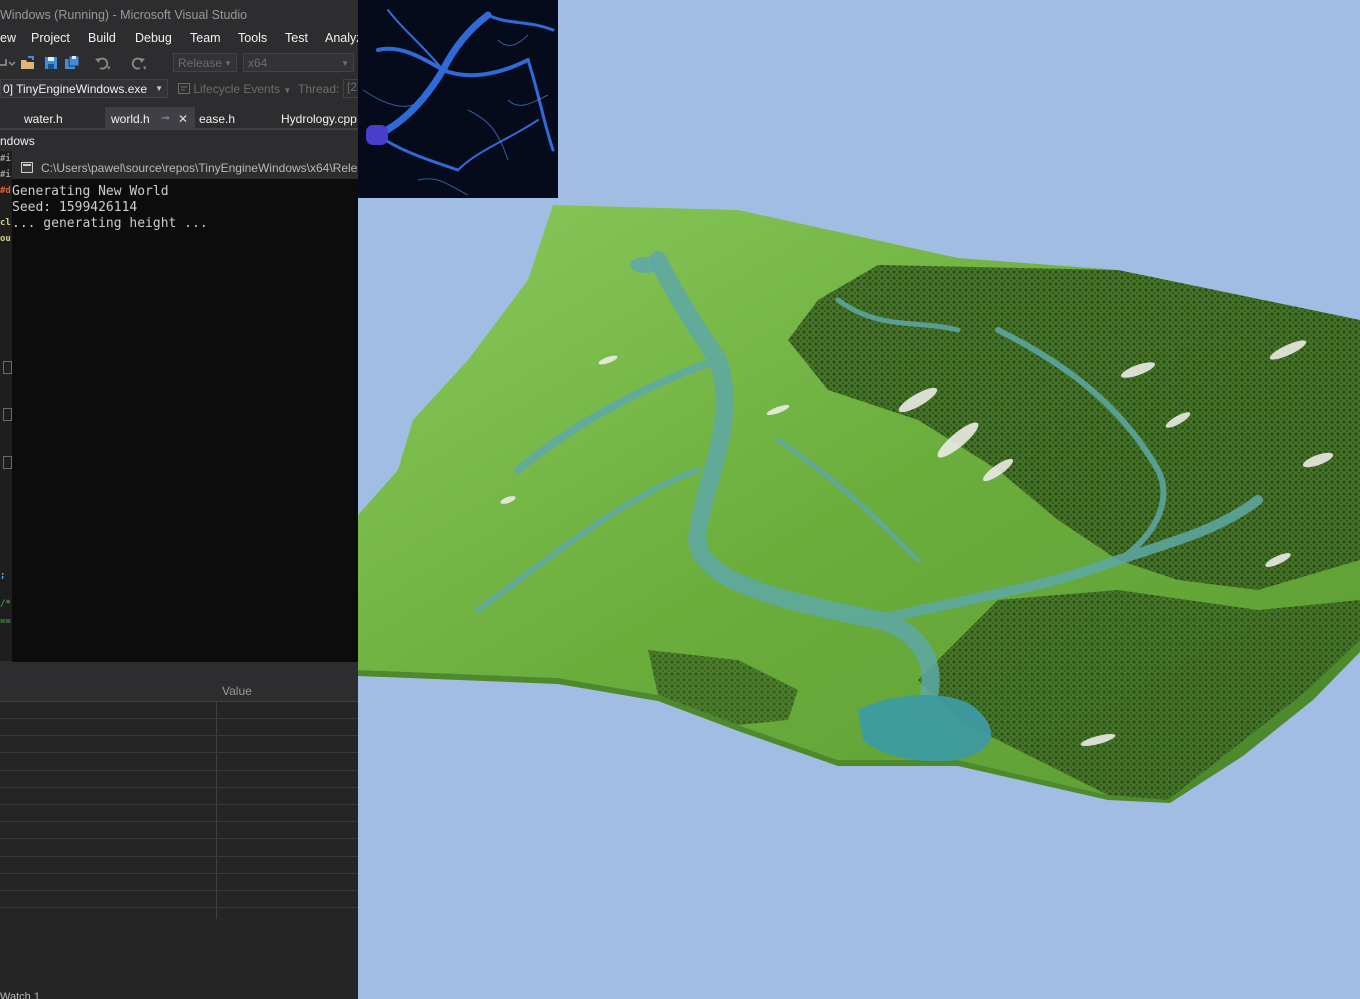  I want to click on configuration-dropdown: Release ▼, so click(205, 62).